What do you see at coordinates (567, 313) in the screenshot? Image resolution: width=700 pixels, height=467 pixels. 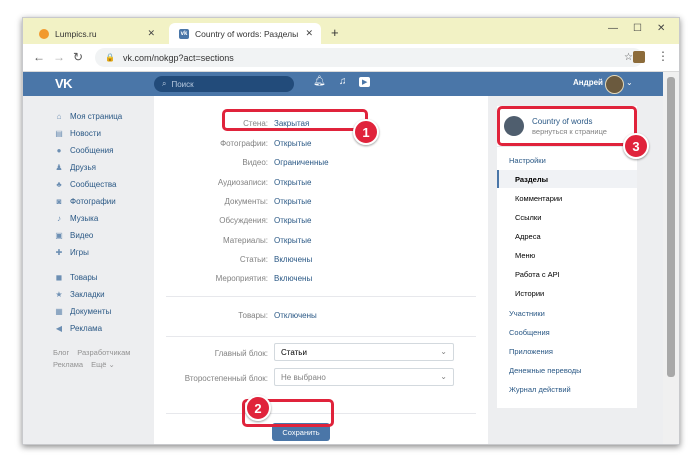 I see `right-menu-item-members: Участники` at bounding box center [567, 313].